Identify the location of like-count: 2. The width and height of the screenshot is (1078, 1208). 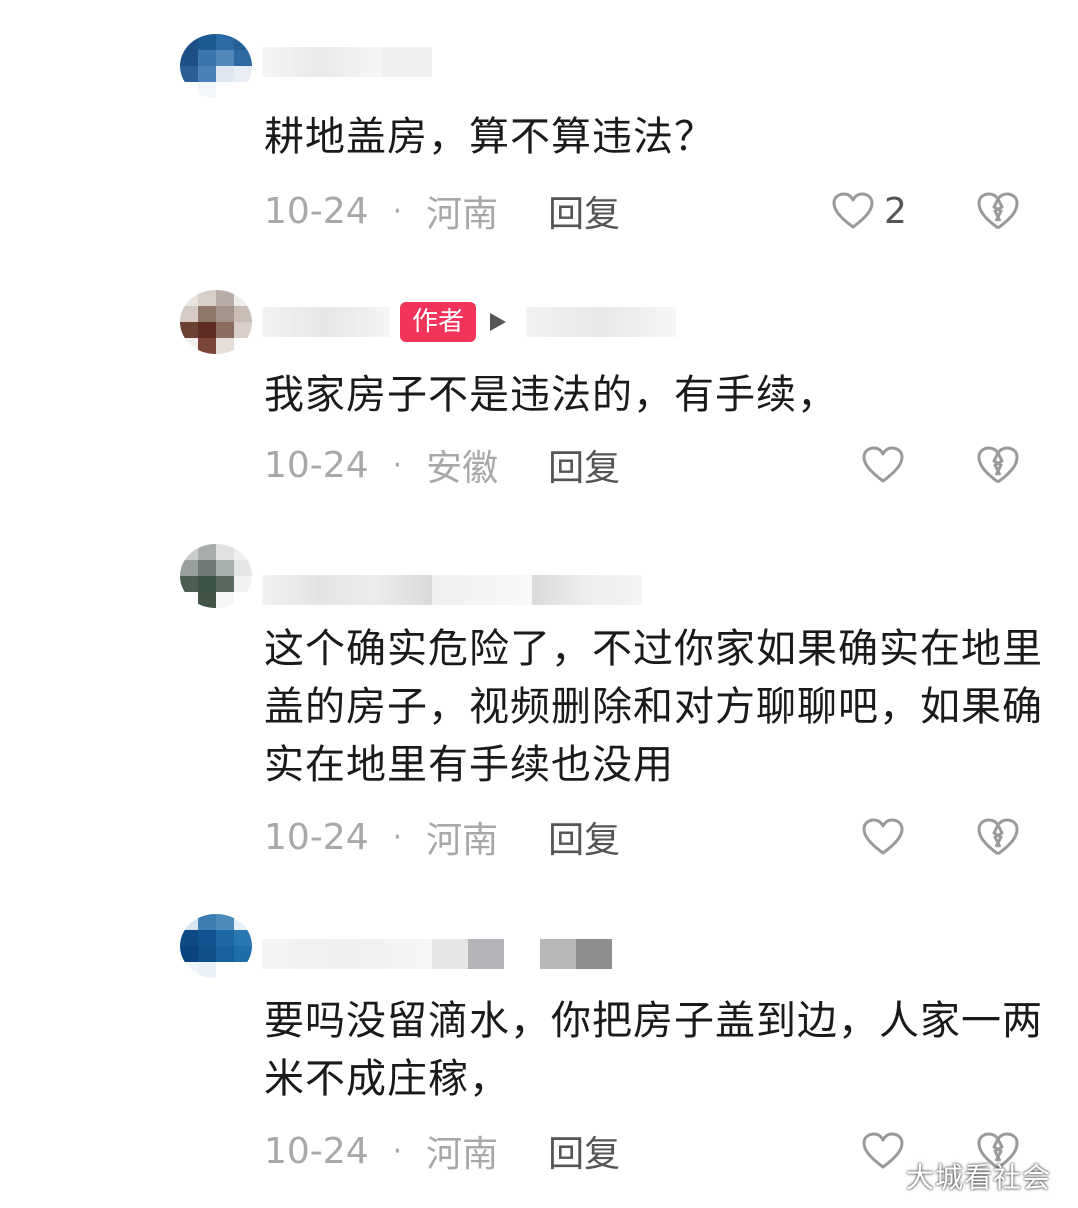
(895, 211).